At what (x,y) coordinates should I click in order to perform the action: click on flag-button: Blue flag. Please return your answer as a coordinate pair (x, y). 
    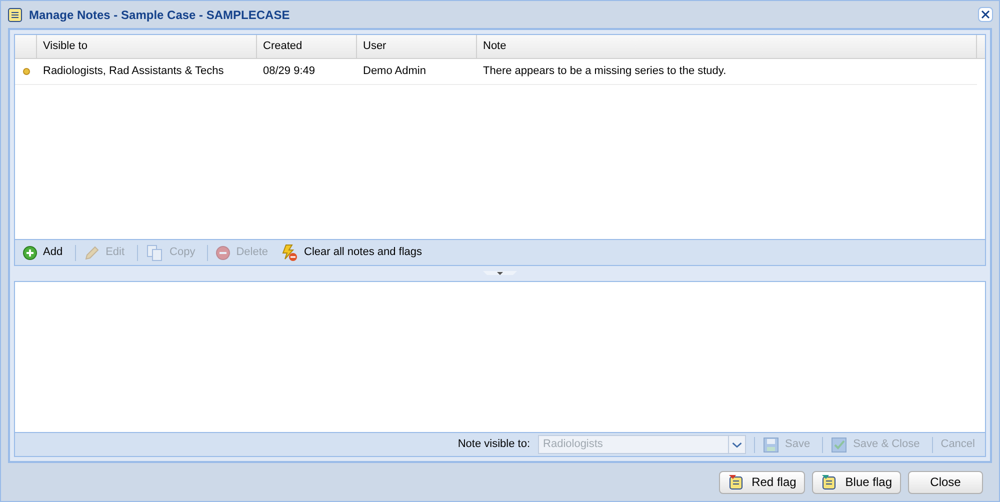
    Looking at the image, I should click on (856, 482).